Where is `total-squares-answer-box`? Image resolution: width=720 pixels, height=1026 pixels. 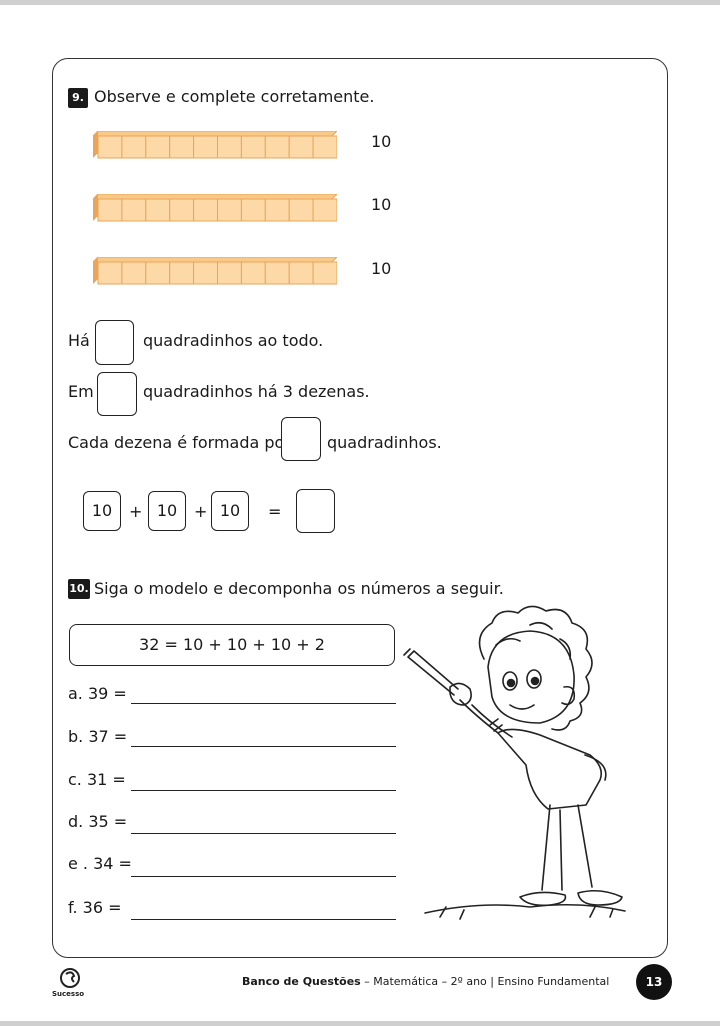 total-squares-answer-box is located at coordinates (114, 342).